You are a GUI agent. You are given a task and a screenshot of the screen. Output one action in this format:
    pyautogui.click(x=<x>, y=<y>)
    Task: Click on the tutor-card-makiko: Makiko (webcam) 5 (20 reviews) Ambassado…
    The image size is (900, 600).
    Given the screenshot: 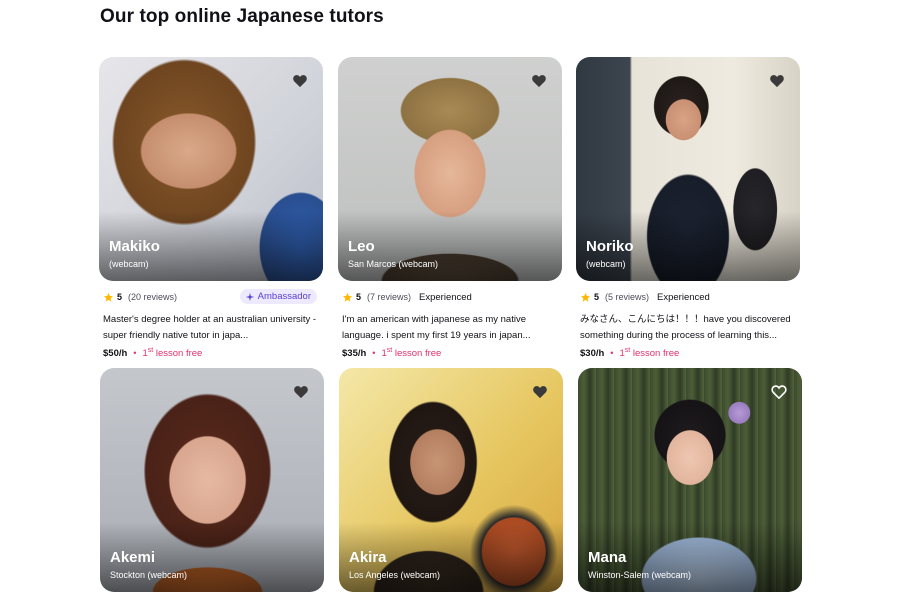 What is the action you would take?
    pyautogui.click(x=211, y=208)
    